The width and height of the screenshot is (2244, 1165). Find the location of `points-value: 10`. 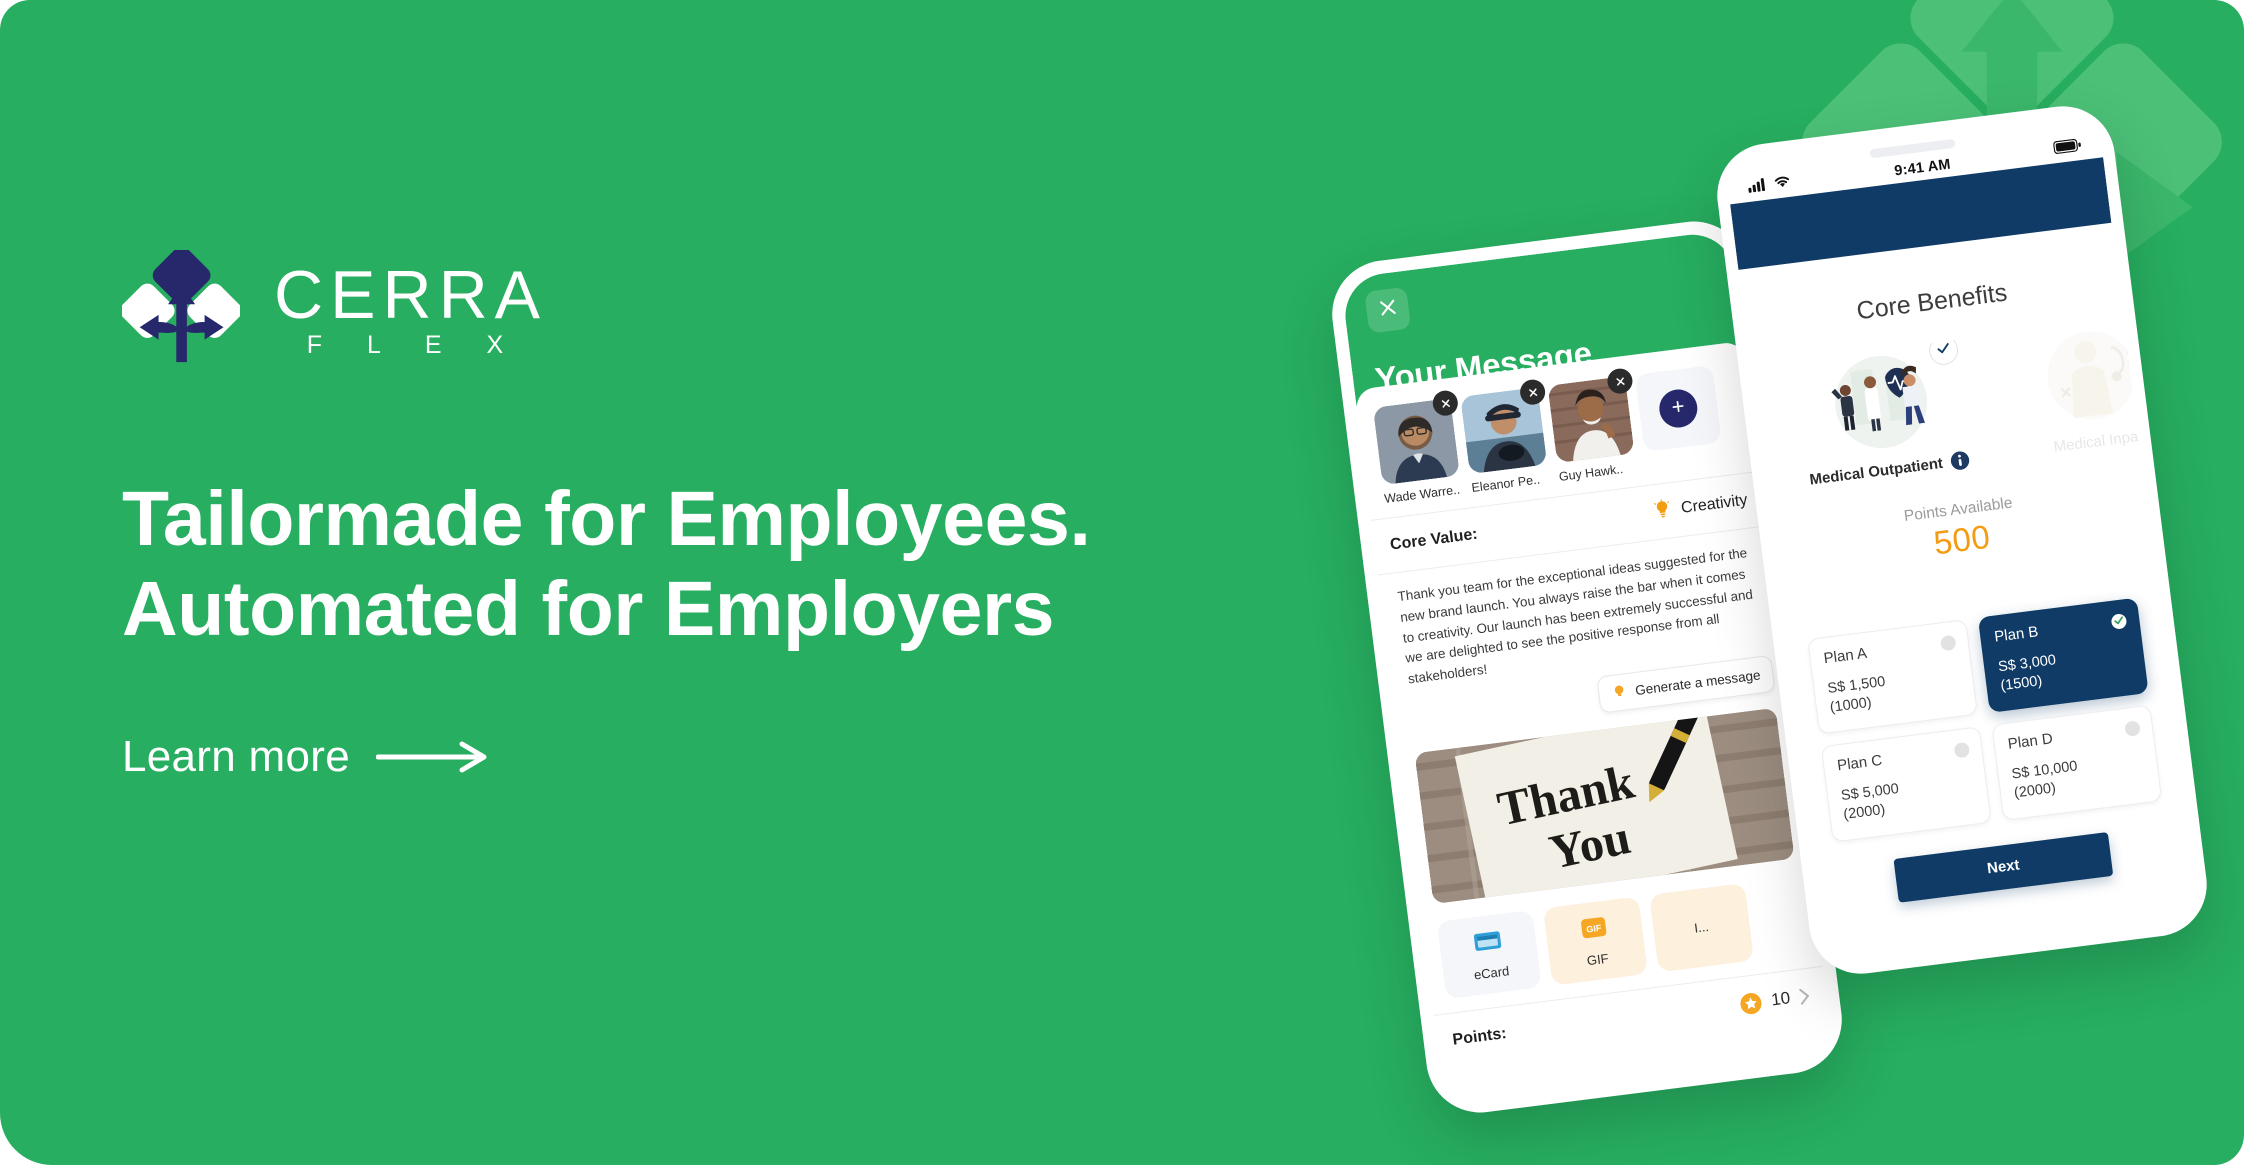

points-value: 10 is located at coordinates (1781, 999).